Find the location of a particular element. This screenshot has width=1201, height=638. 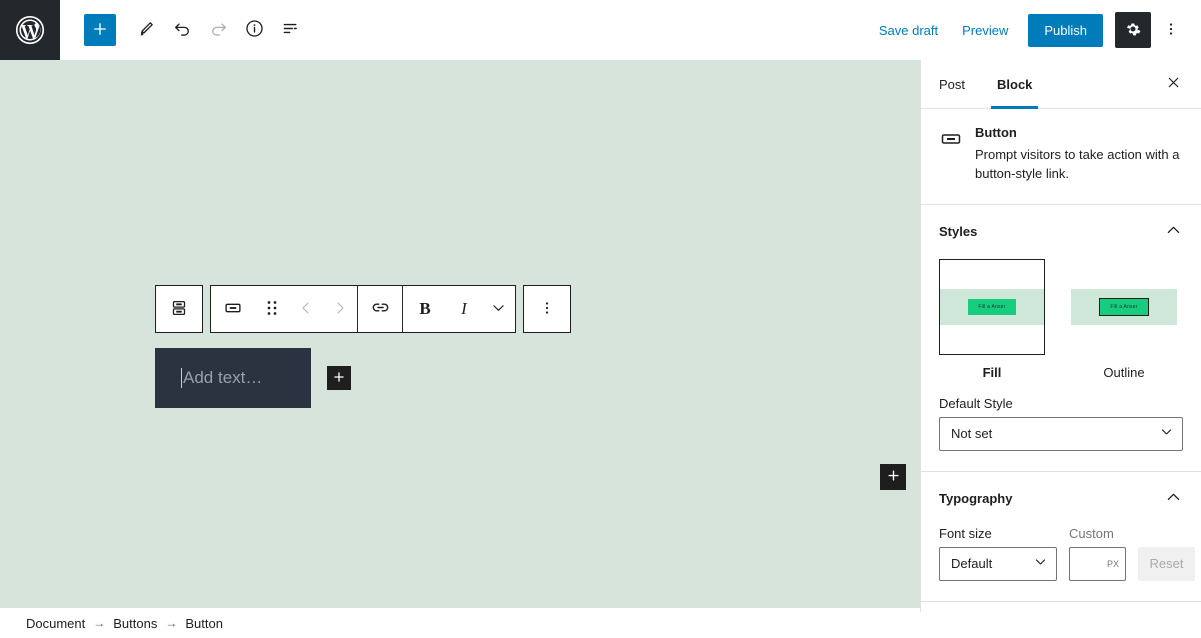

styles-panel-toggle: Styles is located at coordinates (1061, 232).